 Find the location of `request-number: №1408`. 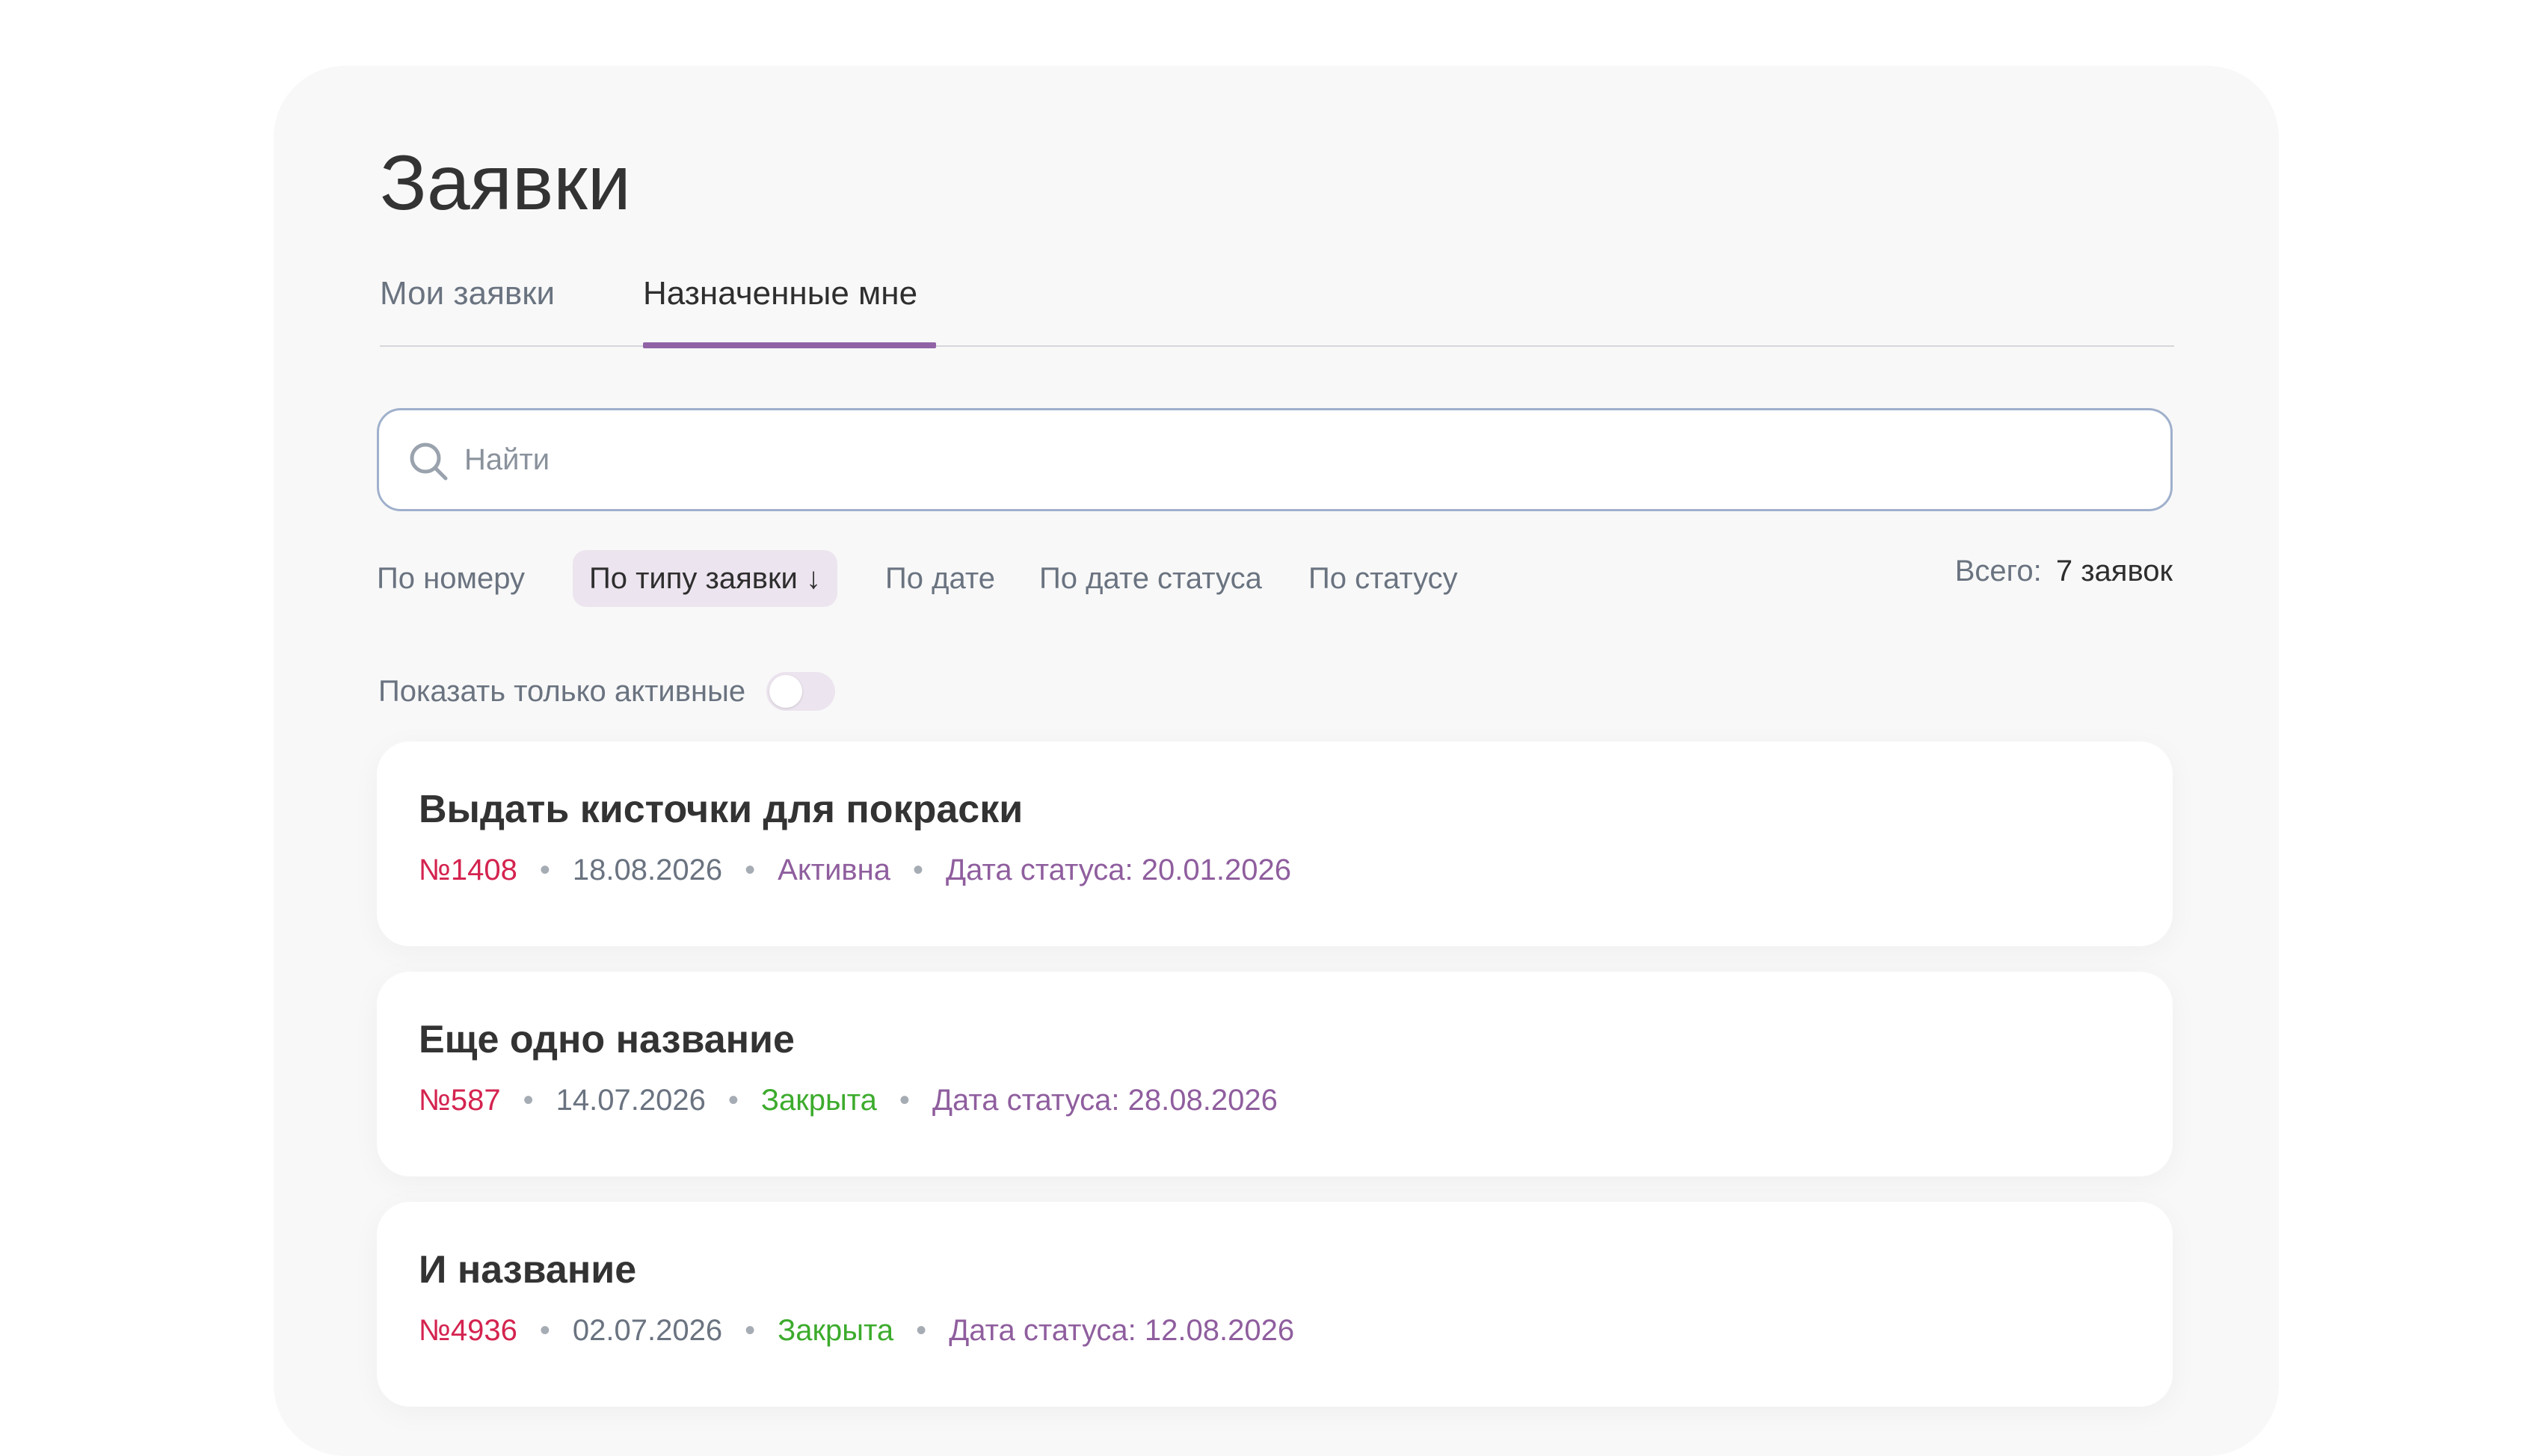

request-number: №1408 is located at coordinates (468, 870).